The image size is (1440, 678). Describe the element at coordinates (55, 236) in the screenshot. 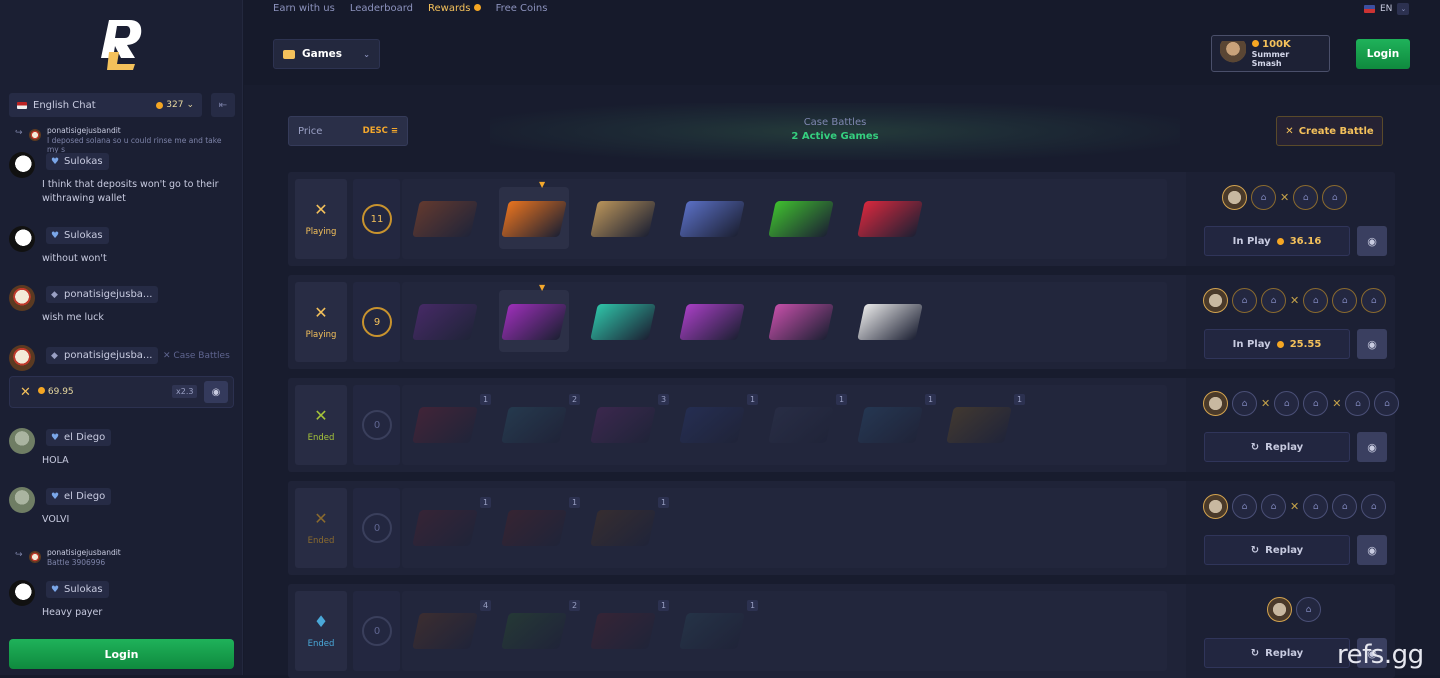

I see `heart-icon: ♥` at that location.